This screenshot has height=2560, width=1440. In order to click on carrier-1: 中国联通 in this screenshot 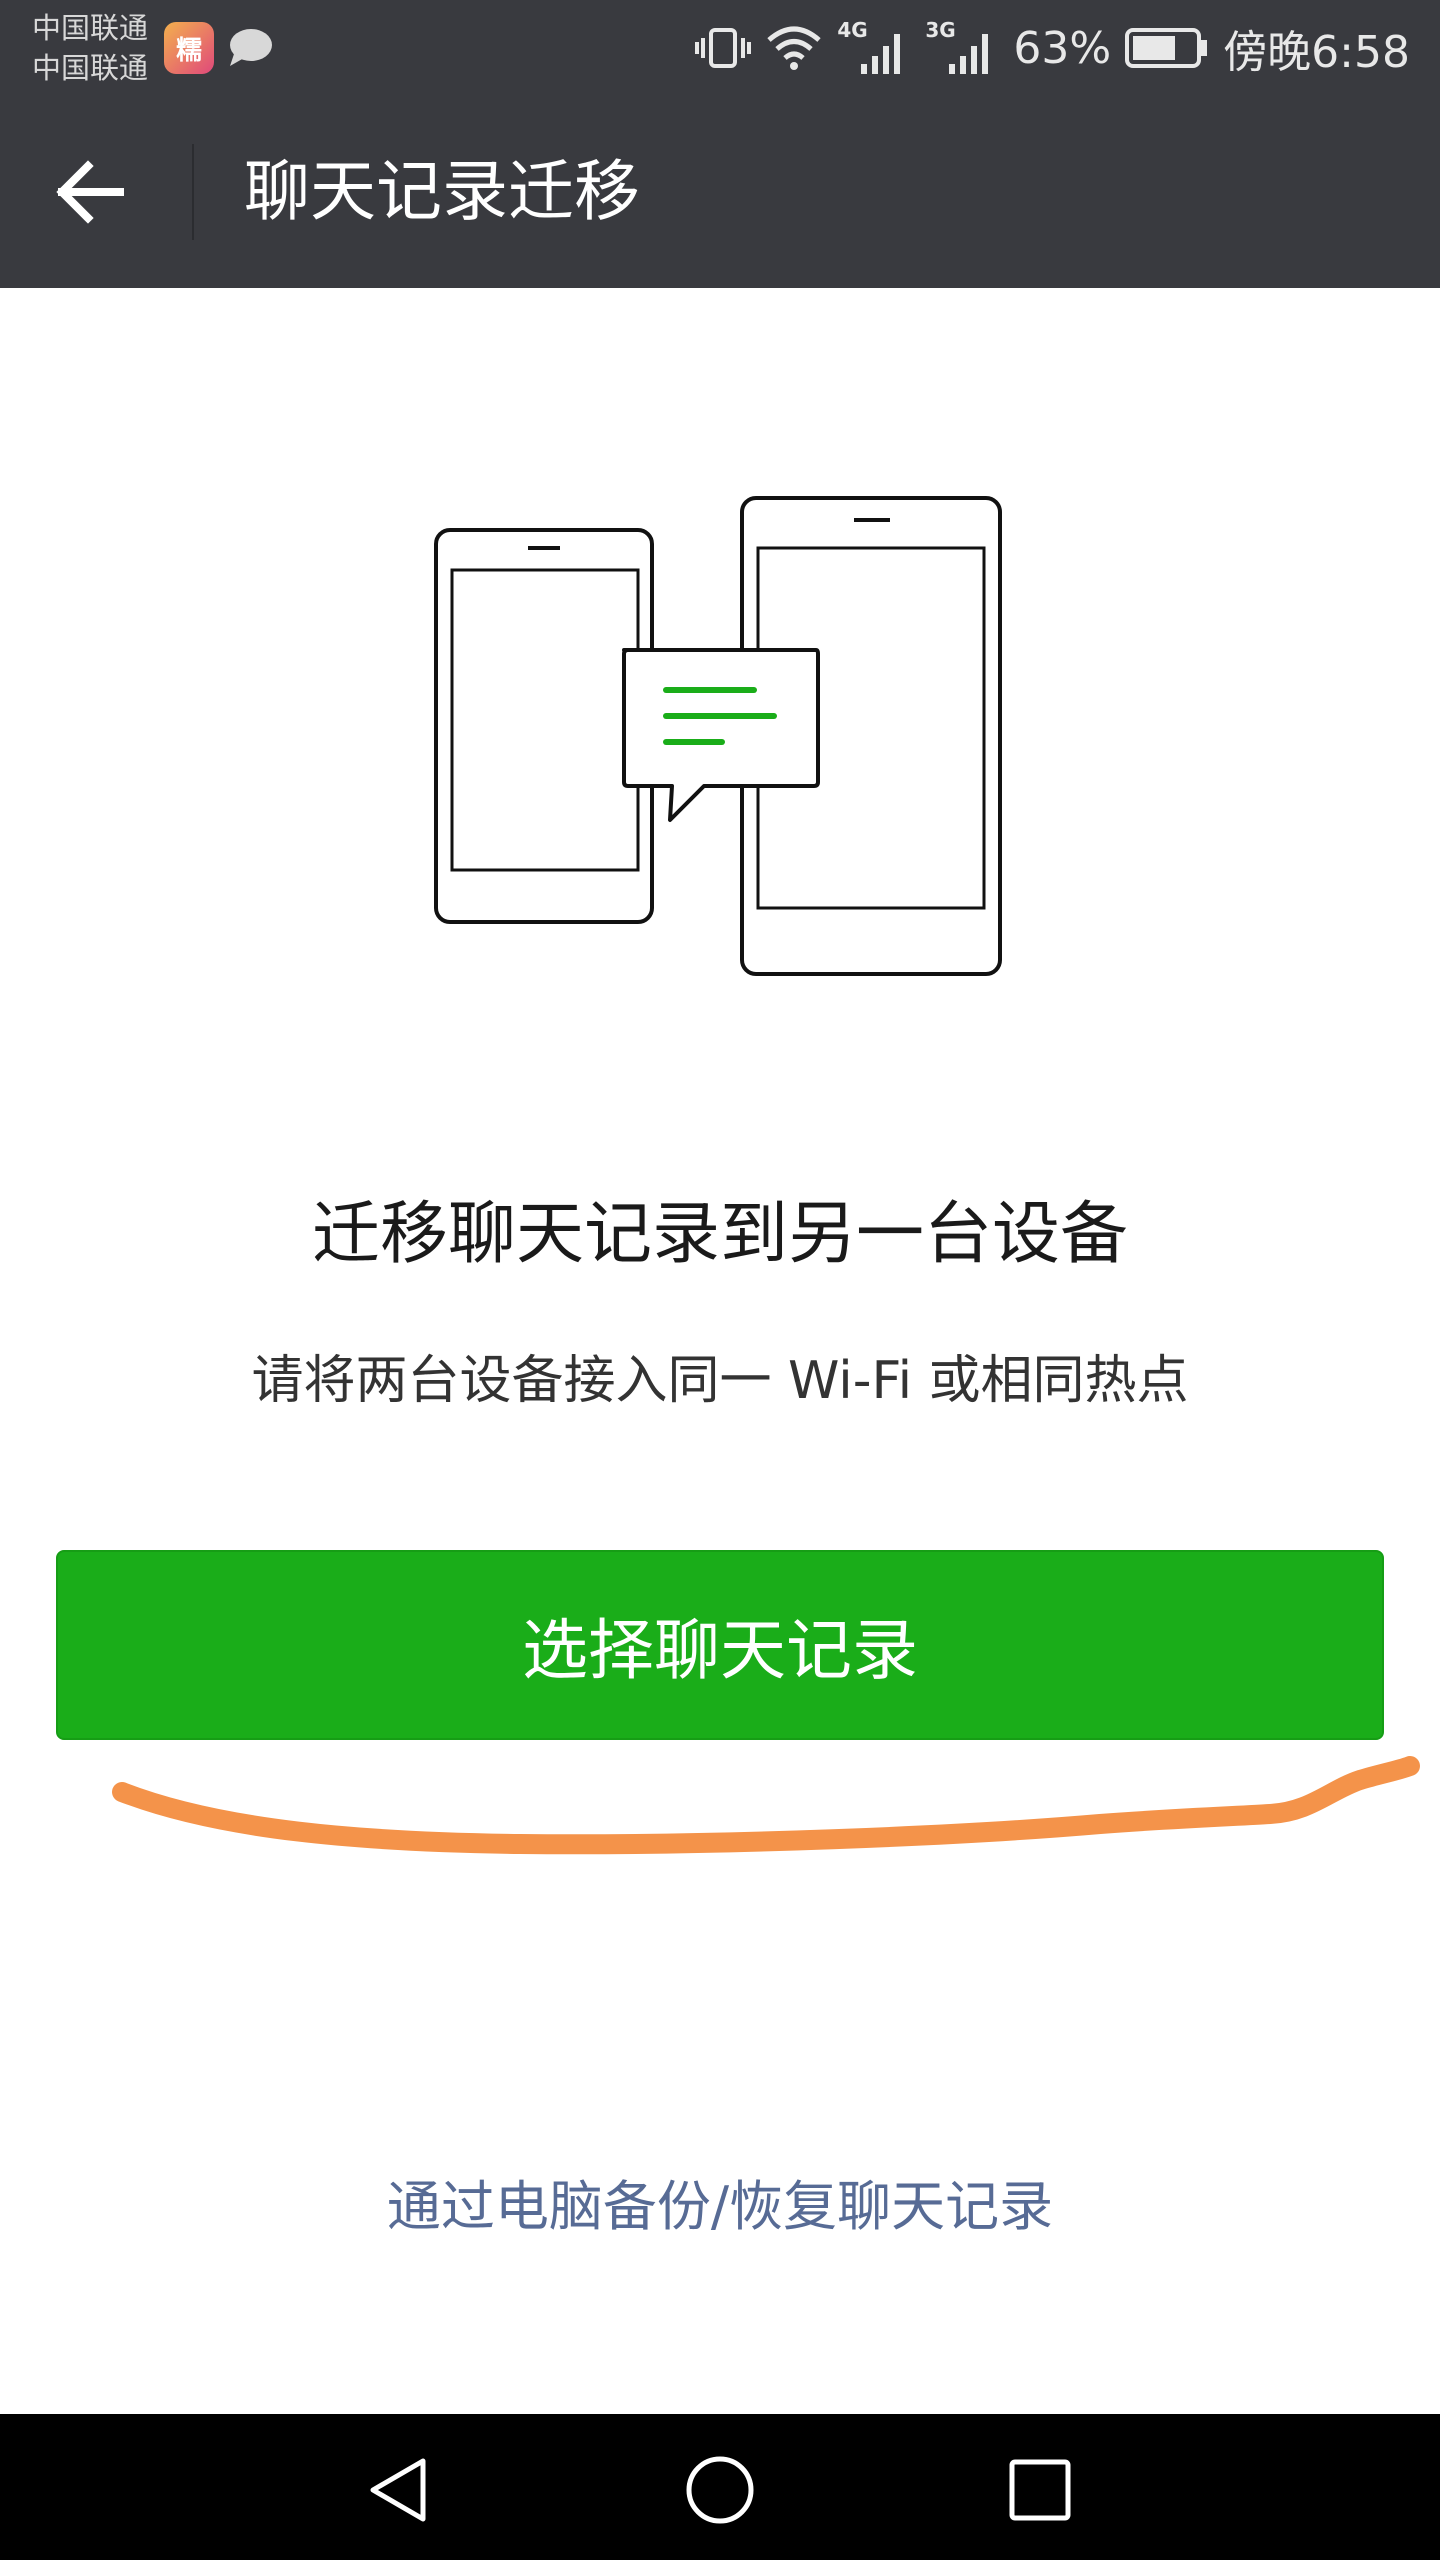, I will do `click(90, 28)`.